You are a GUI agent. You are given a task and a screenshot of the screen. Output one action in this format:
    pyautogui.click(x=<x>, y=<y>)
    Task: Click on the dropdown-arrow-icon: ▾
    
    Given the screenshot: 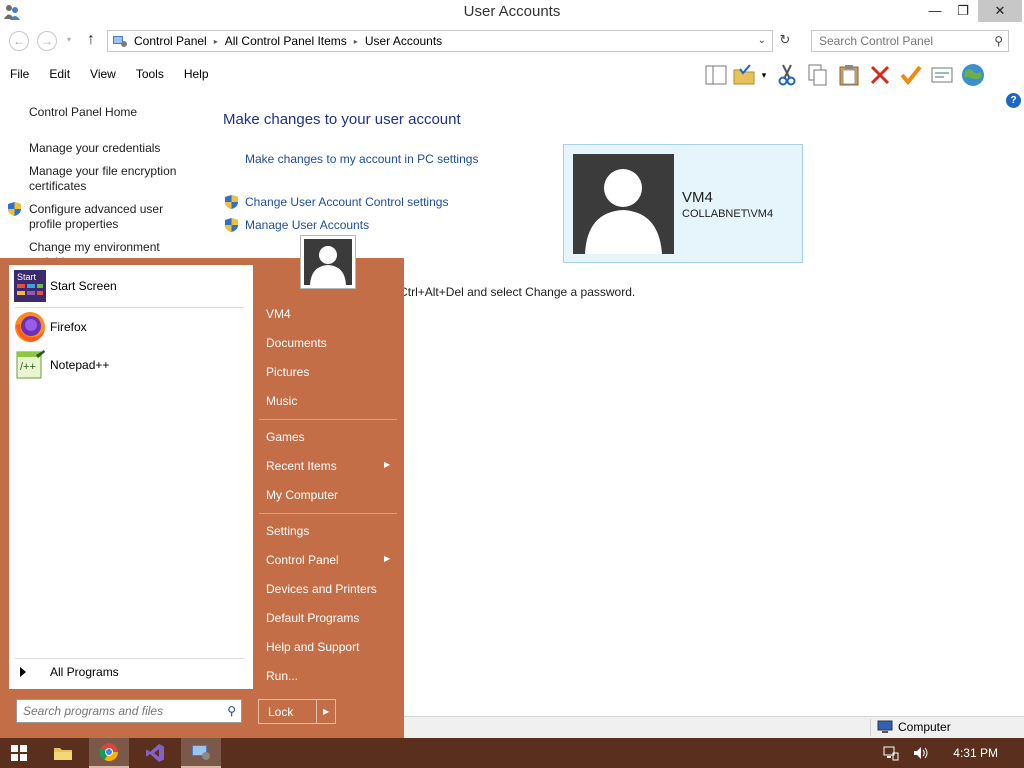 What is the action you would take?
    pyautogui.click(x=764, y=75)
    